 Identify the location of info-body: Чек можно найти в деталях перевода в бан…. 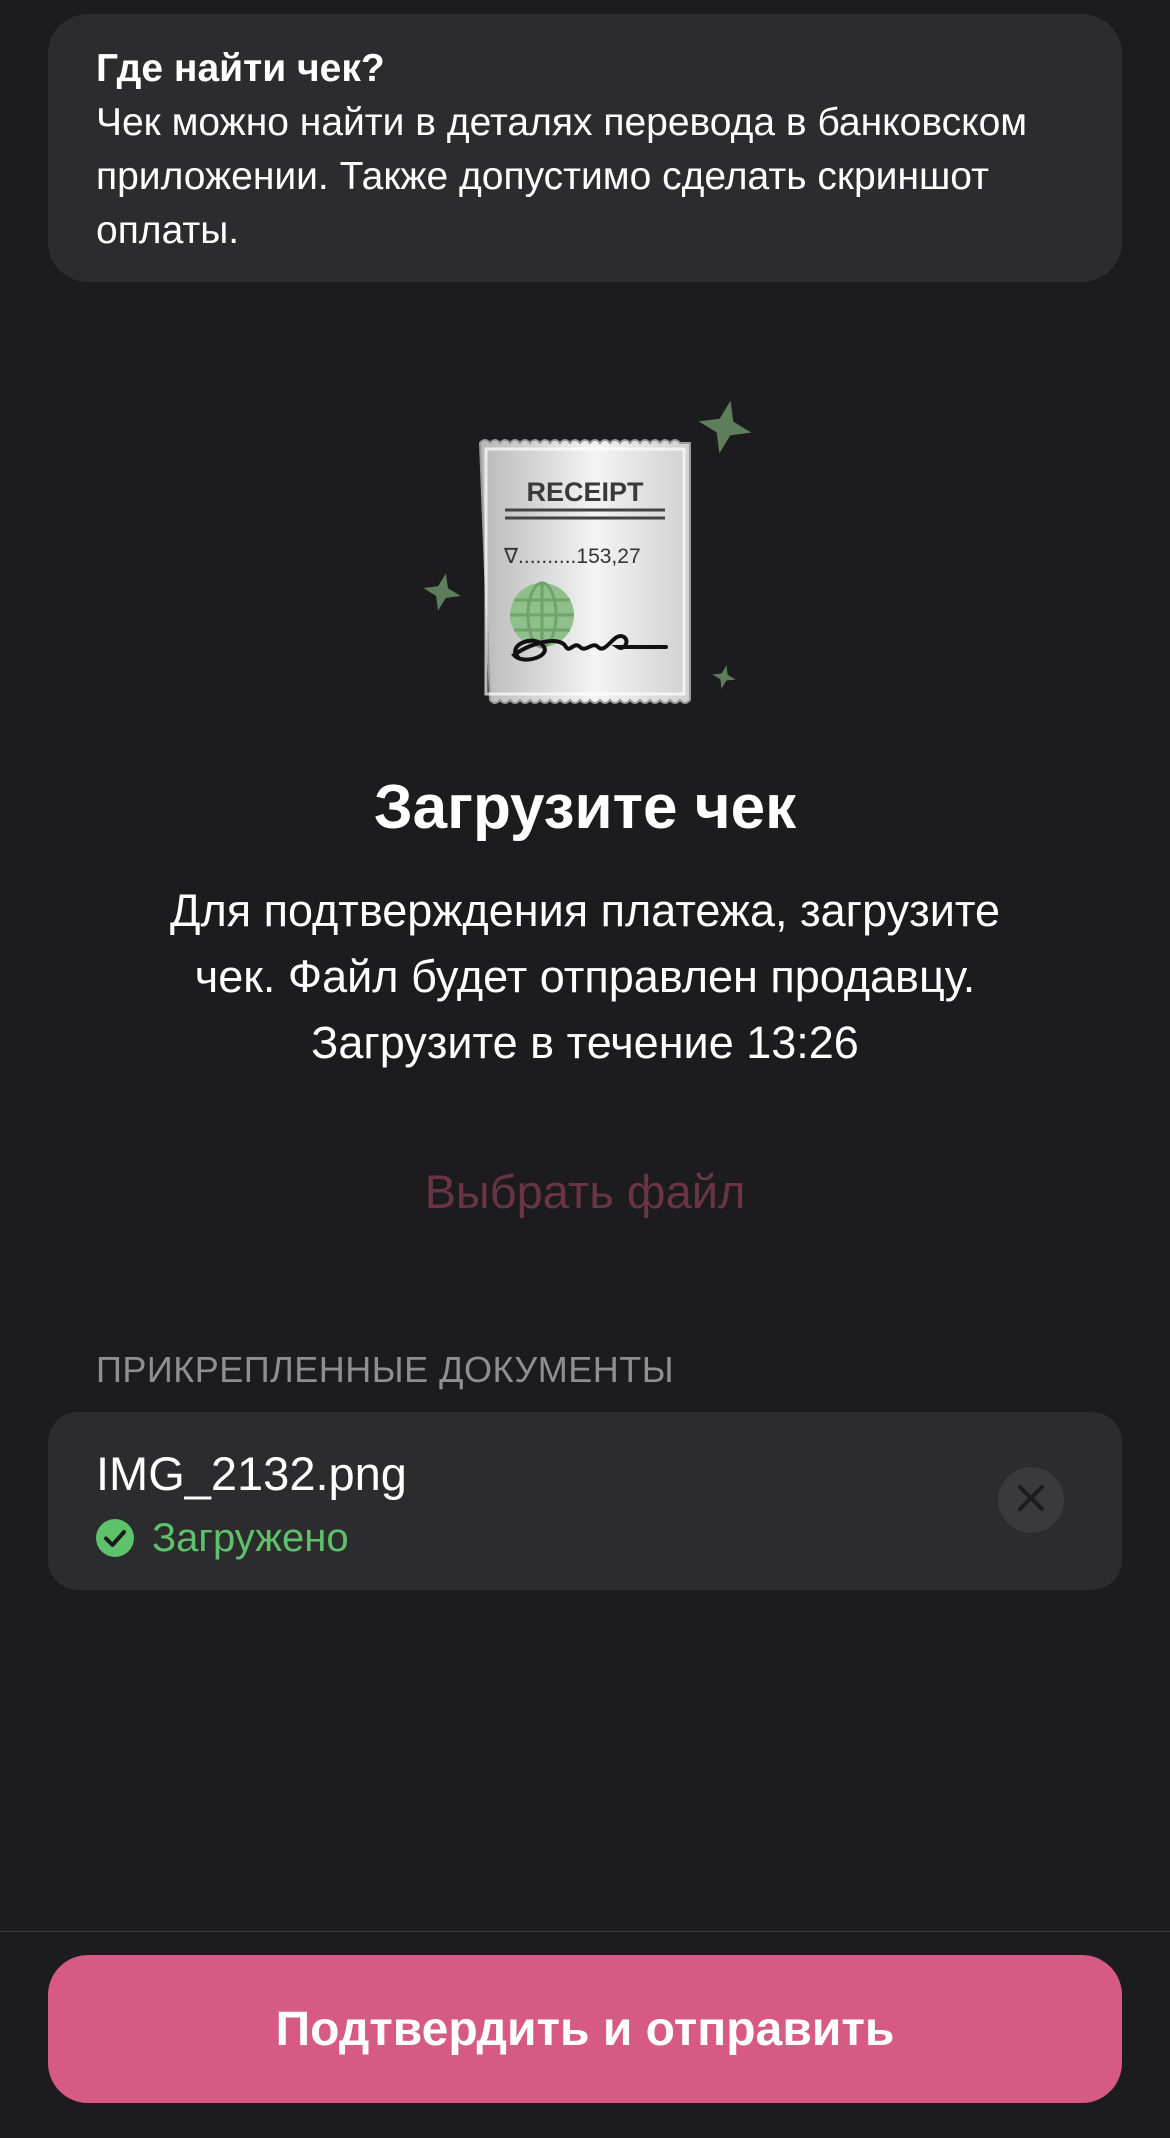
(562, 176).